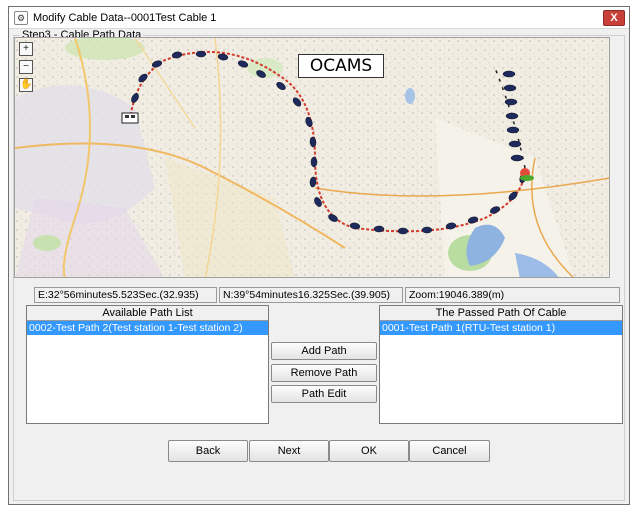 The image size is (637, 509). I want to click on cancel-button: Cancel, so click(449, 451).